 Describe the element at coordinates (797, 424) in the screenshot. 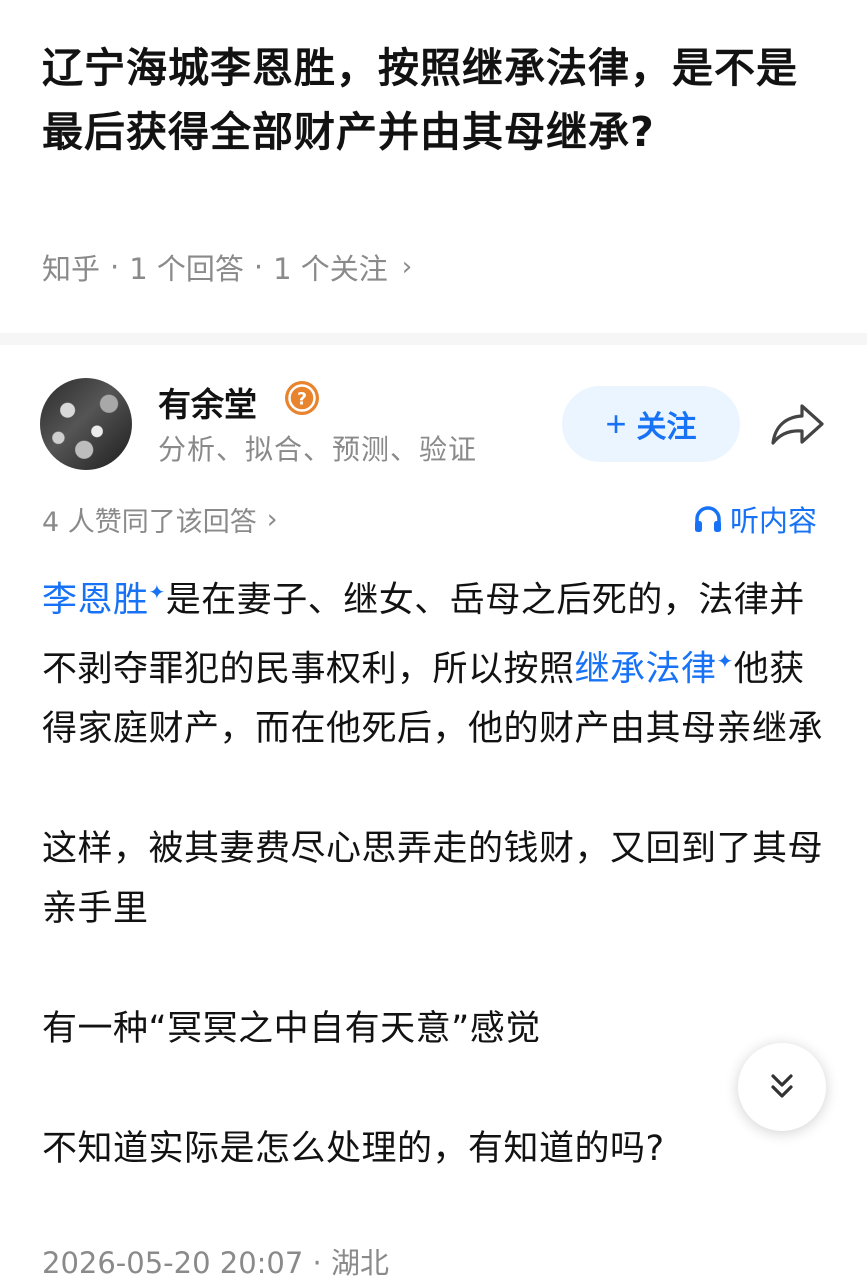

I see `share-icon` at that location.